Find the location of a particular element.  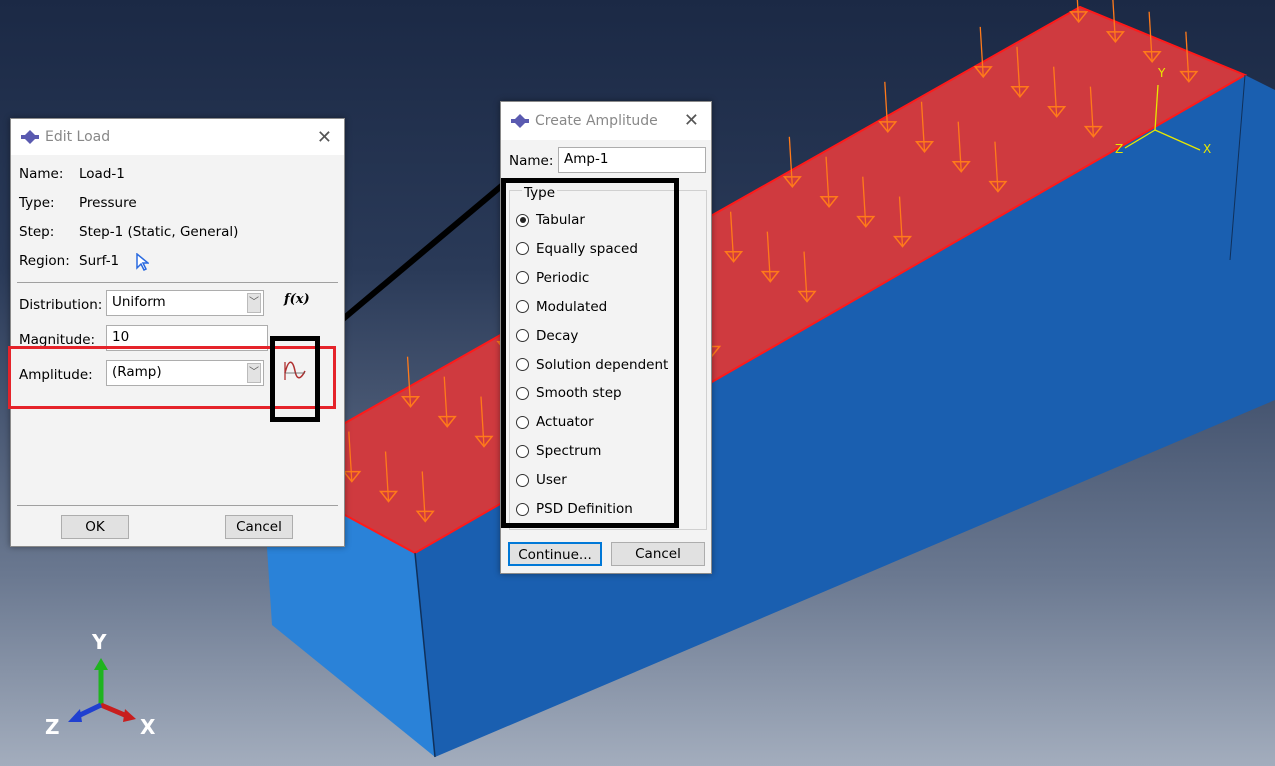

triad-z-label: Z is located at coordinates (52, 727).